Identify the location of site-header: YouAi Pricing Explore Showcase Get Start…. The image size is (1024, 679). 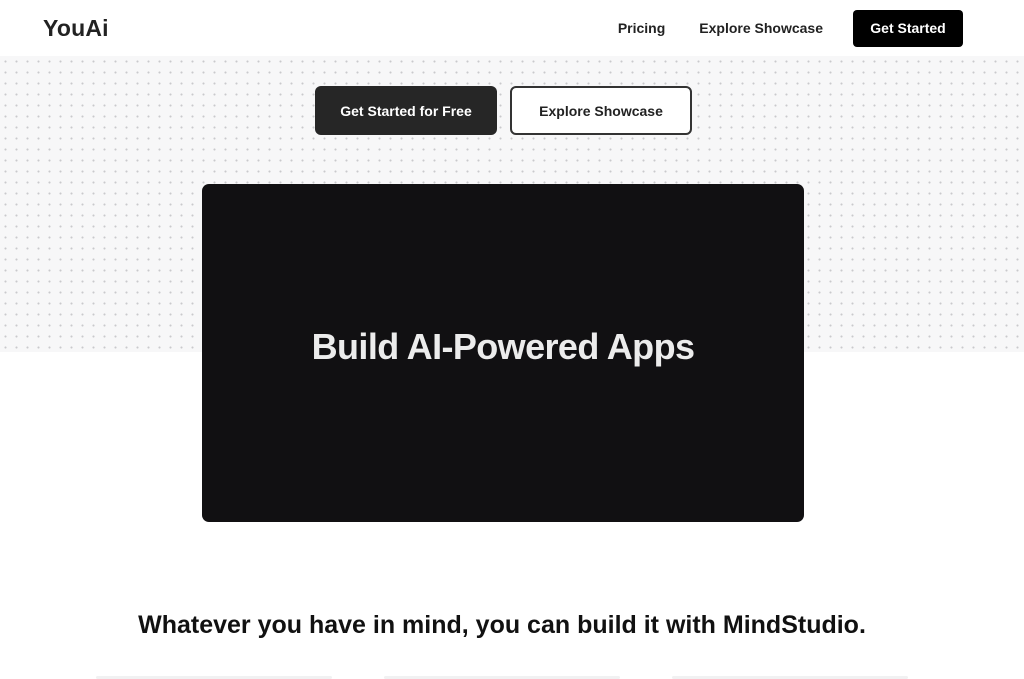
(512, 28).